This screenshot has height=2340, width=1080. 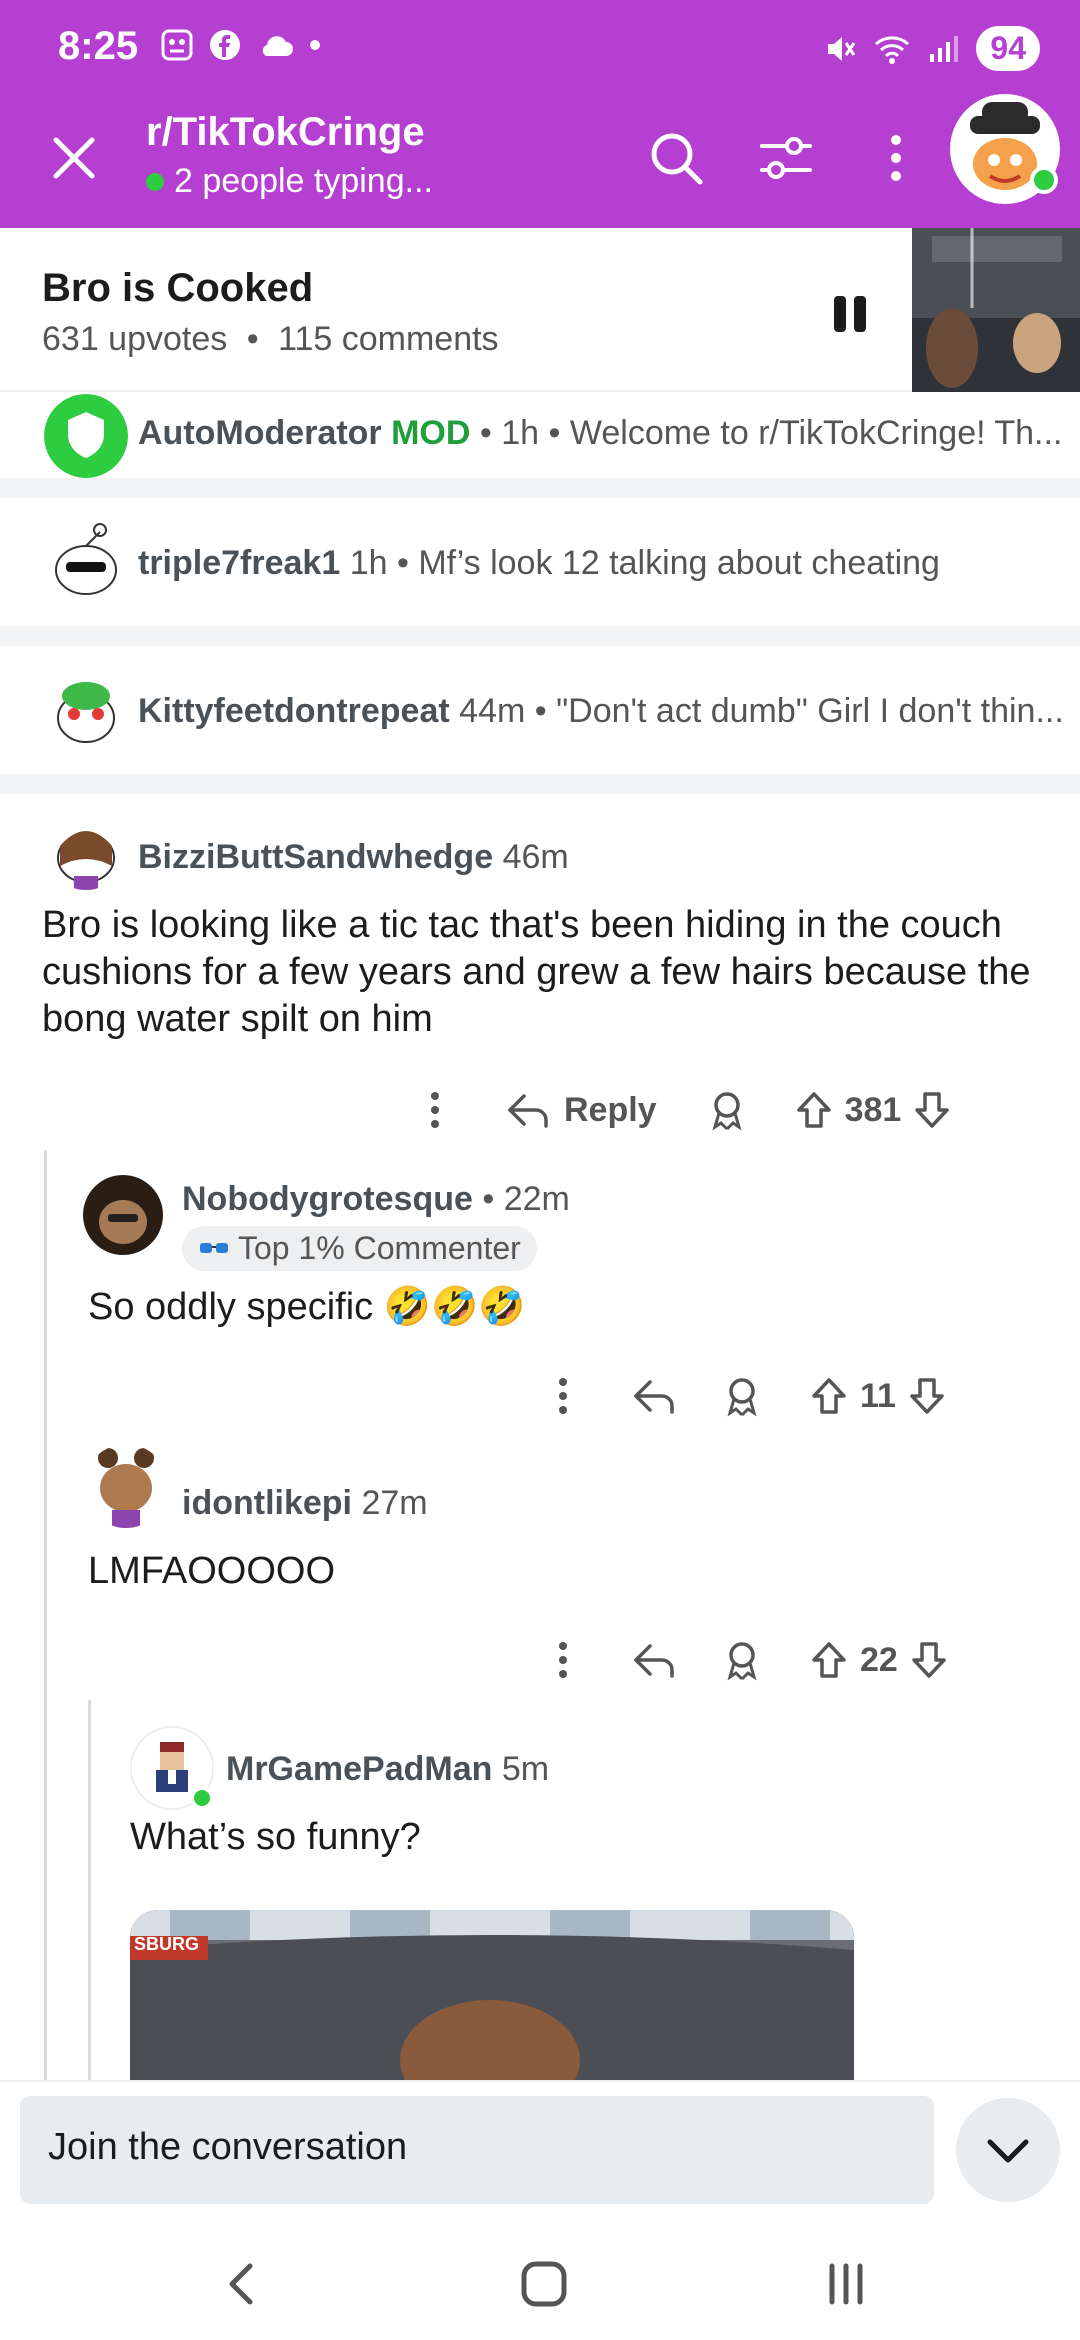 I want to click on comment-age: 1h •, so click(x=379, y=563).